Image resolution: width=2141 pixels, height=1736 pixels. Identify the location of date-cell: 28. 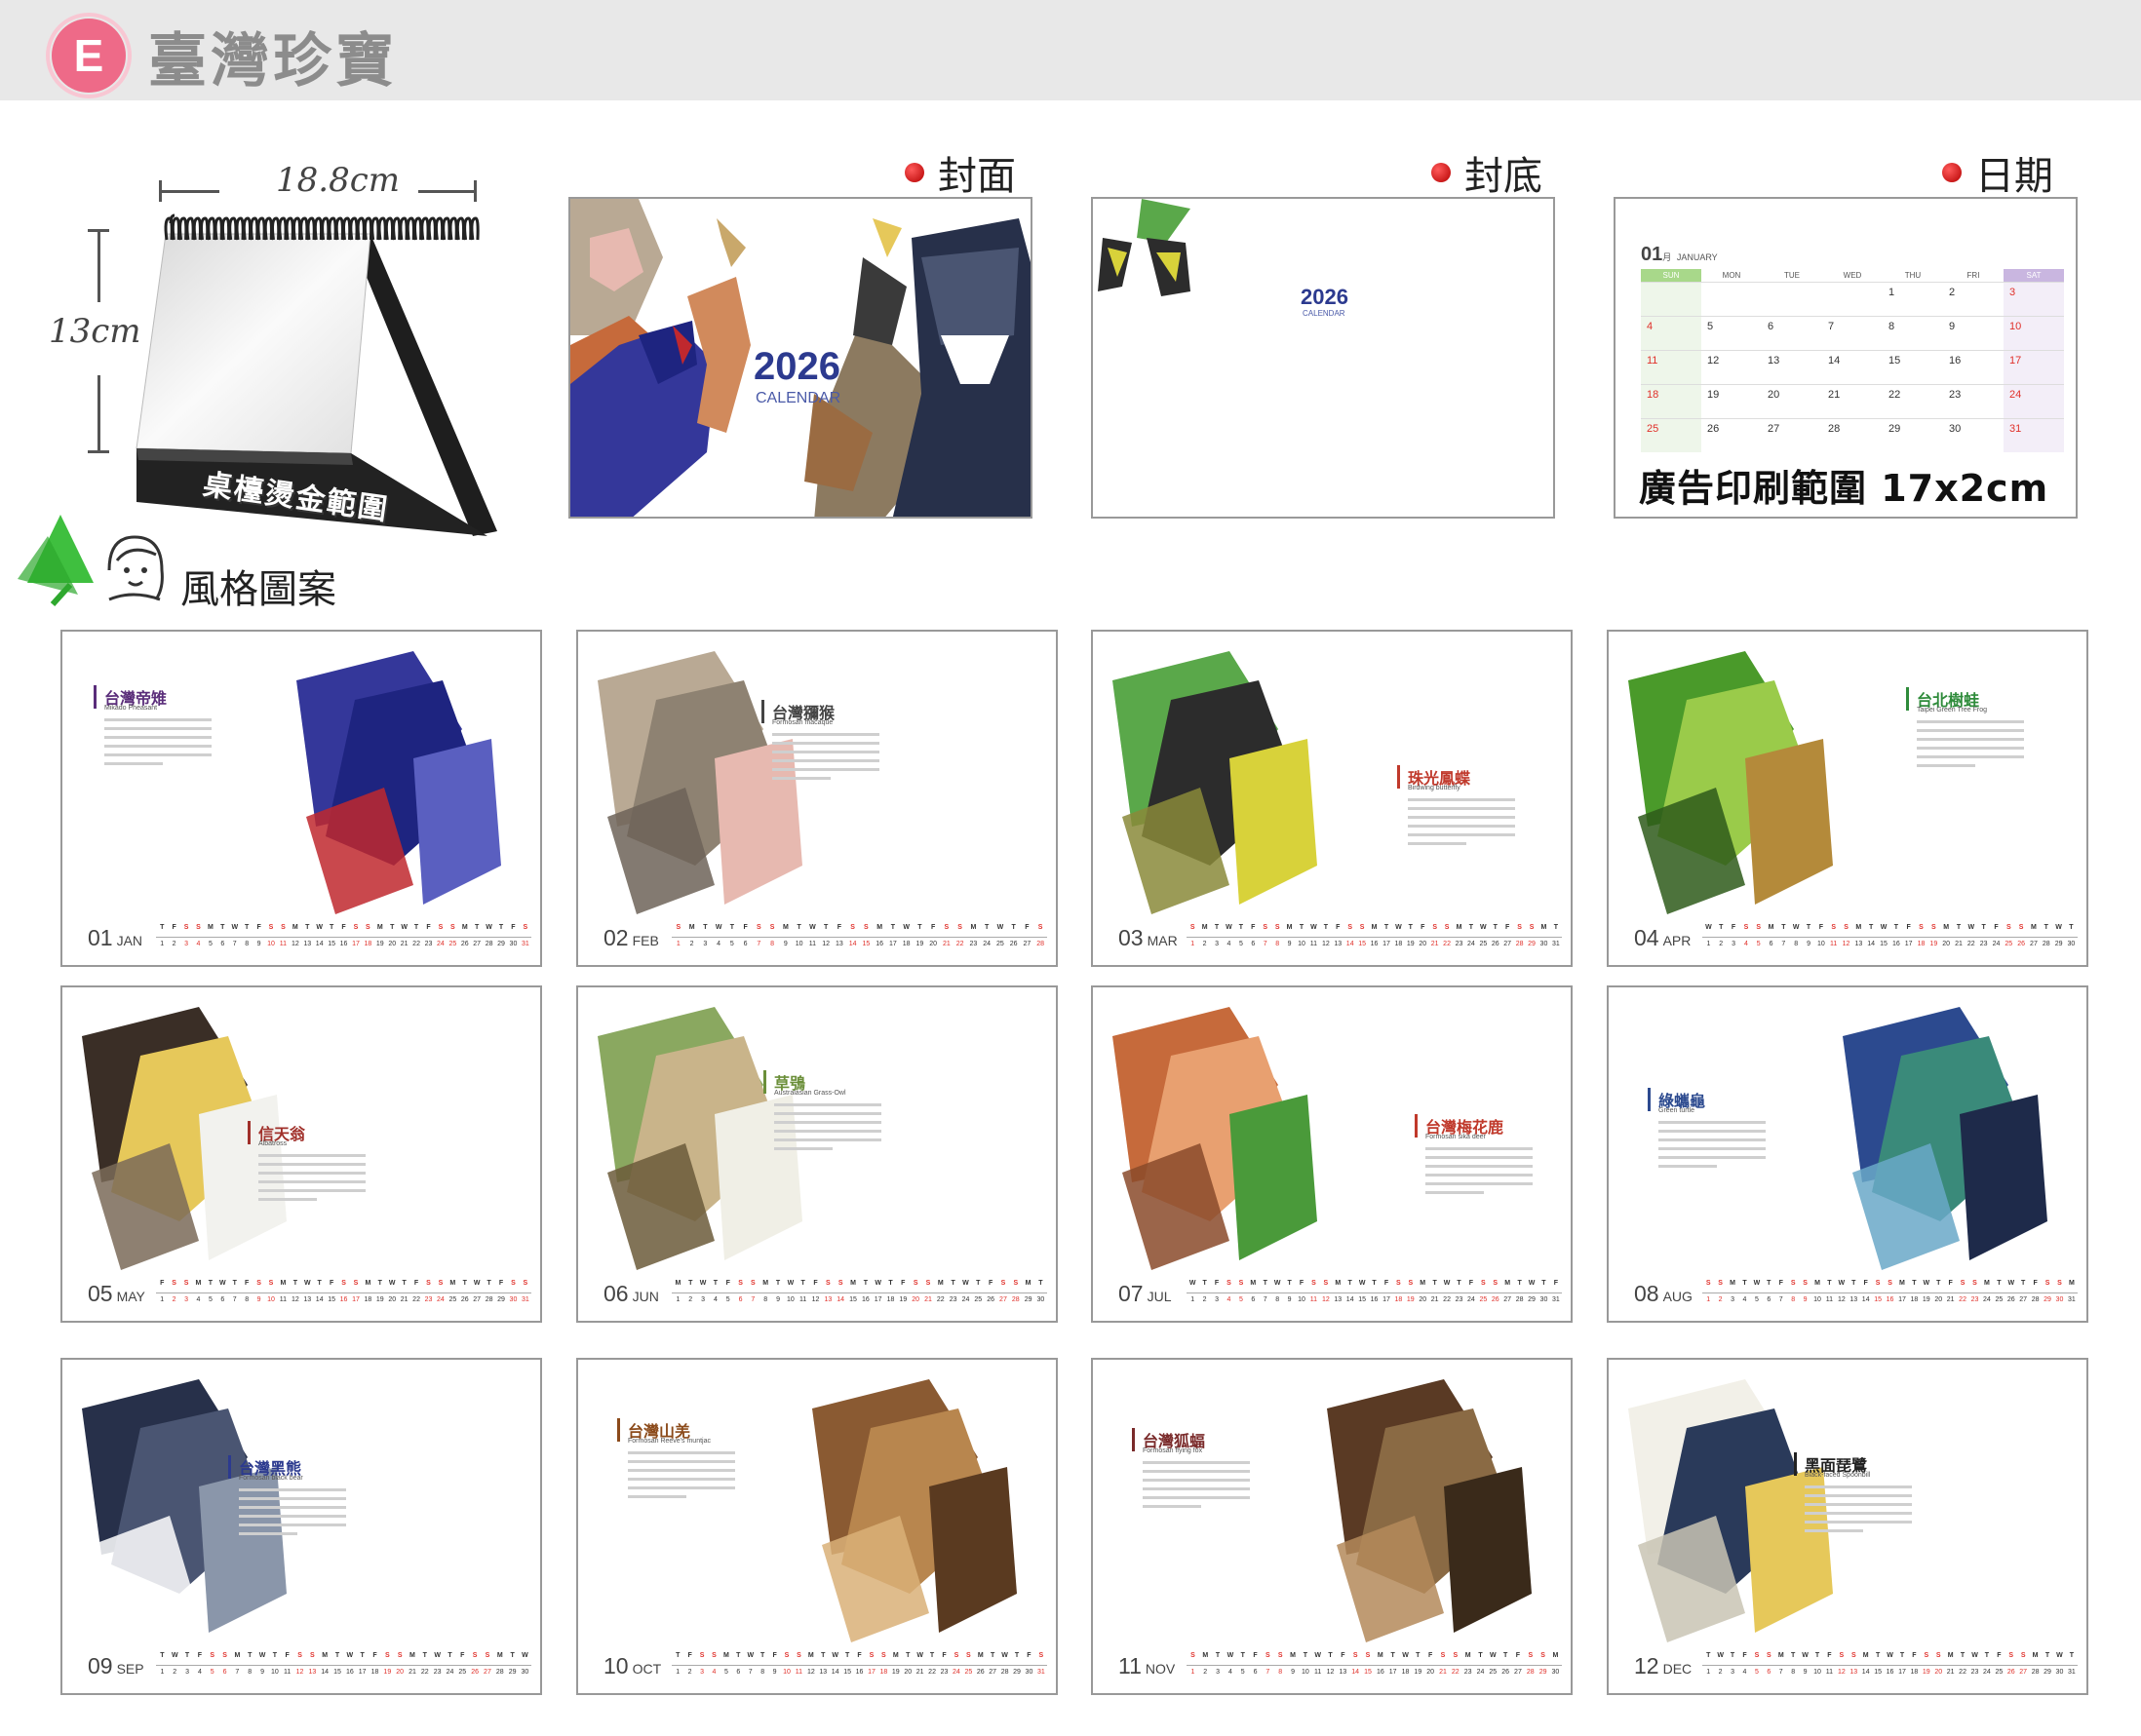
(1852, 435).